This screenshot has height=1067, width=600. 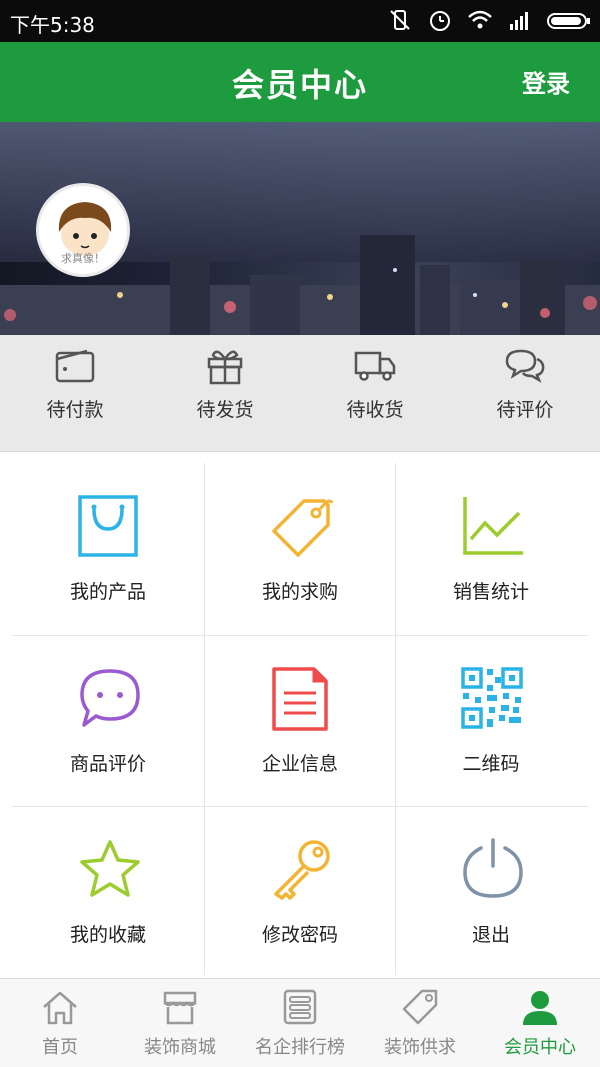 What do you see at coordinates (83, 258) in the screenshot?
I see `avatar-caption: 求真像！` at bounding box center [83, 258].